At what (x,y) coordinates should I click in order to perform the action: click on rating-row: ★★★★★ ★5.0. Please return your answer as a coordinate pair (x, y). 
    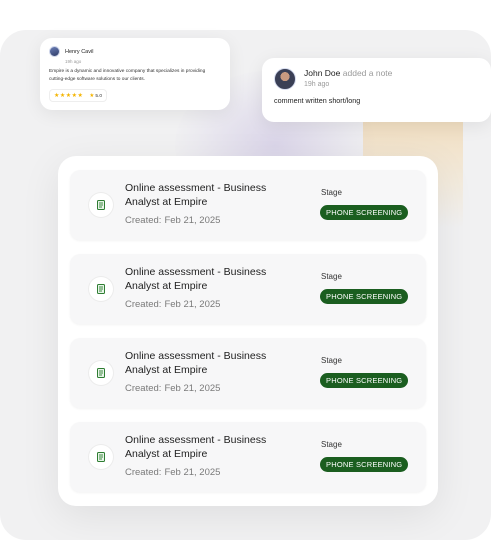
    Looking at the image, I should click on (78, 95).